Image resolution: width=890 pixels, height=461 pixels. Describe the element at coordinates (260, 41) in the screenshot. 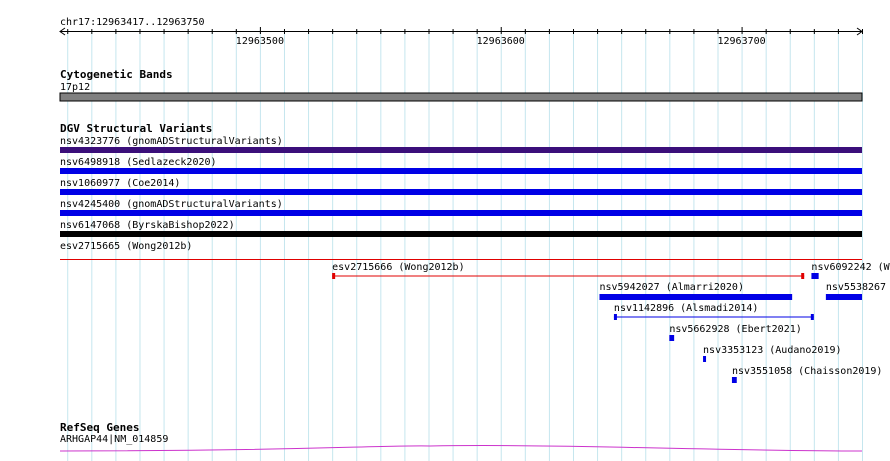

I see `ruler-tick-label: 12963500` at that location.